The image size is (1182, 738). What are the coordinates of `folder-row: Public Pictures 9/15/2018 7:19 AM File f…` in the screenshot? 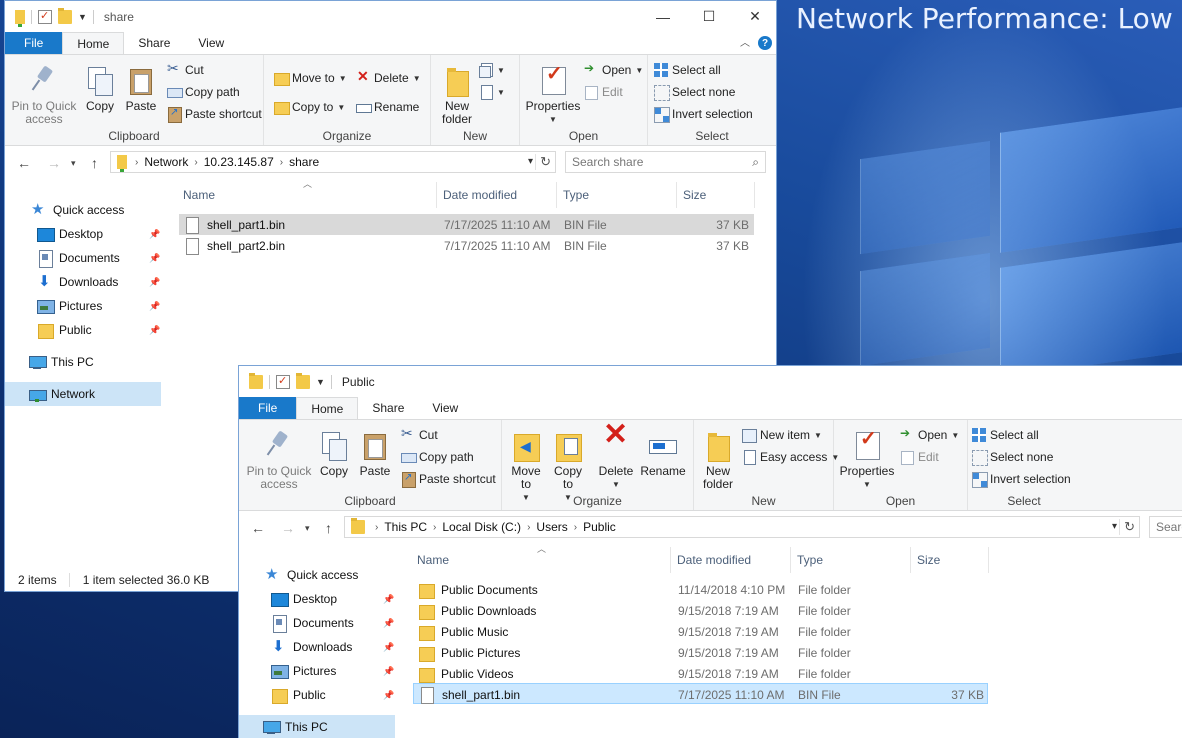 It's located at (700, 652).